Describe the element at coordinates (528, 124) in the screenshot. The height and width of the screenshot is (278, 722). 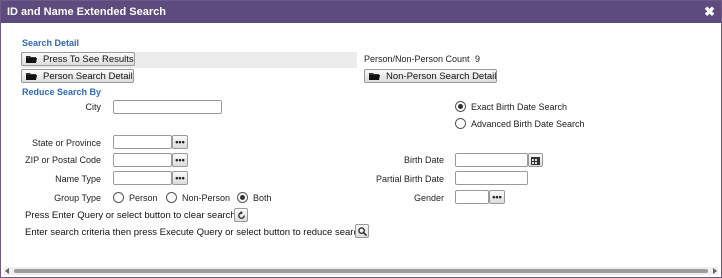
I see `advanced-birth-date-label: Advanced Birth Date Search` at that location.